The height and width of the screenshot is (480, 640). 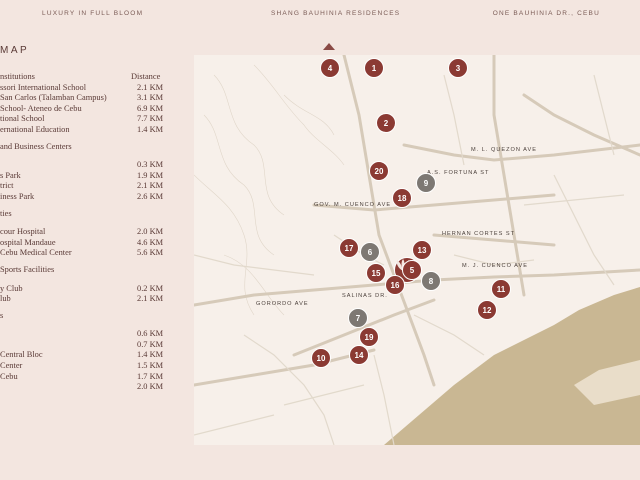 I want to click on legend-item: 2.0 KM, so click(x=87, y=387).